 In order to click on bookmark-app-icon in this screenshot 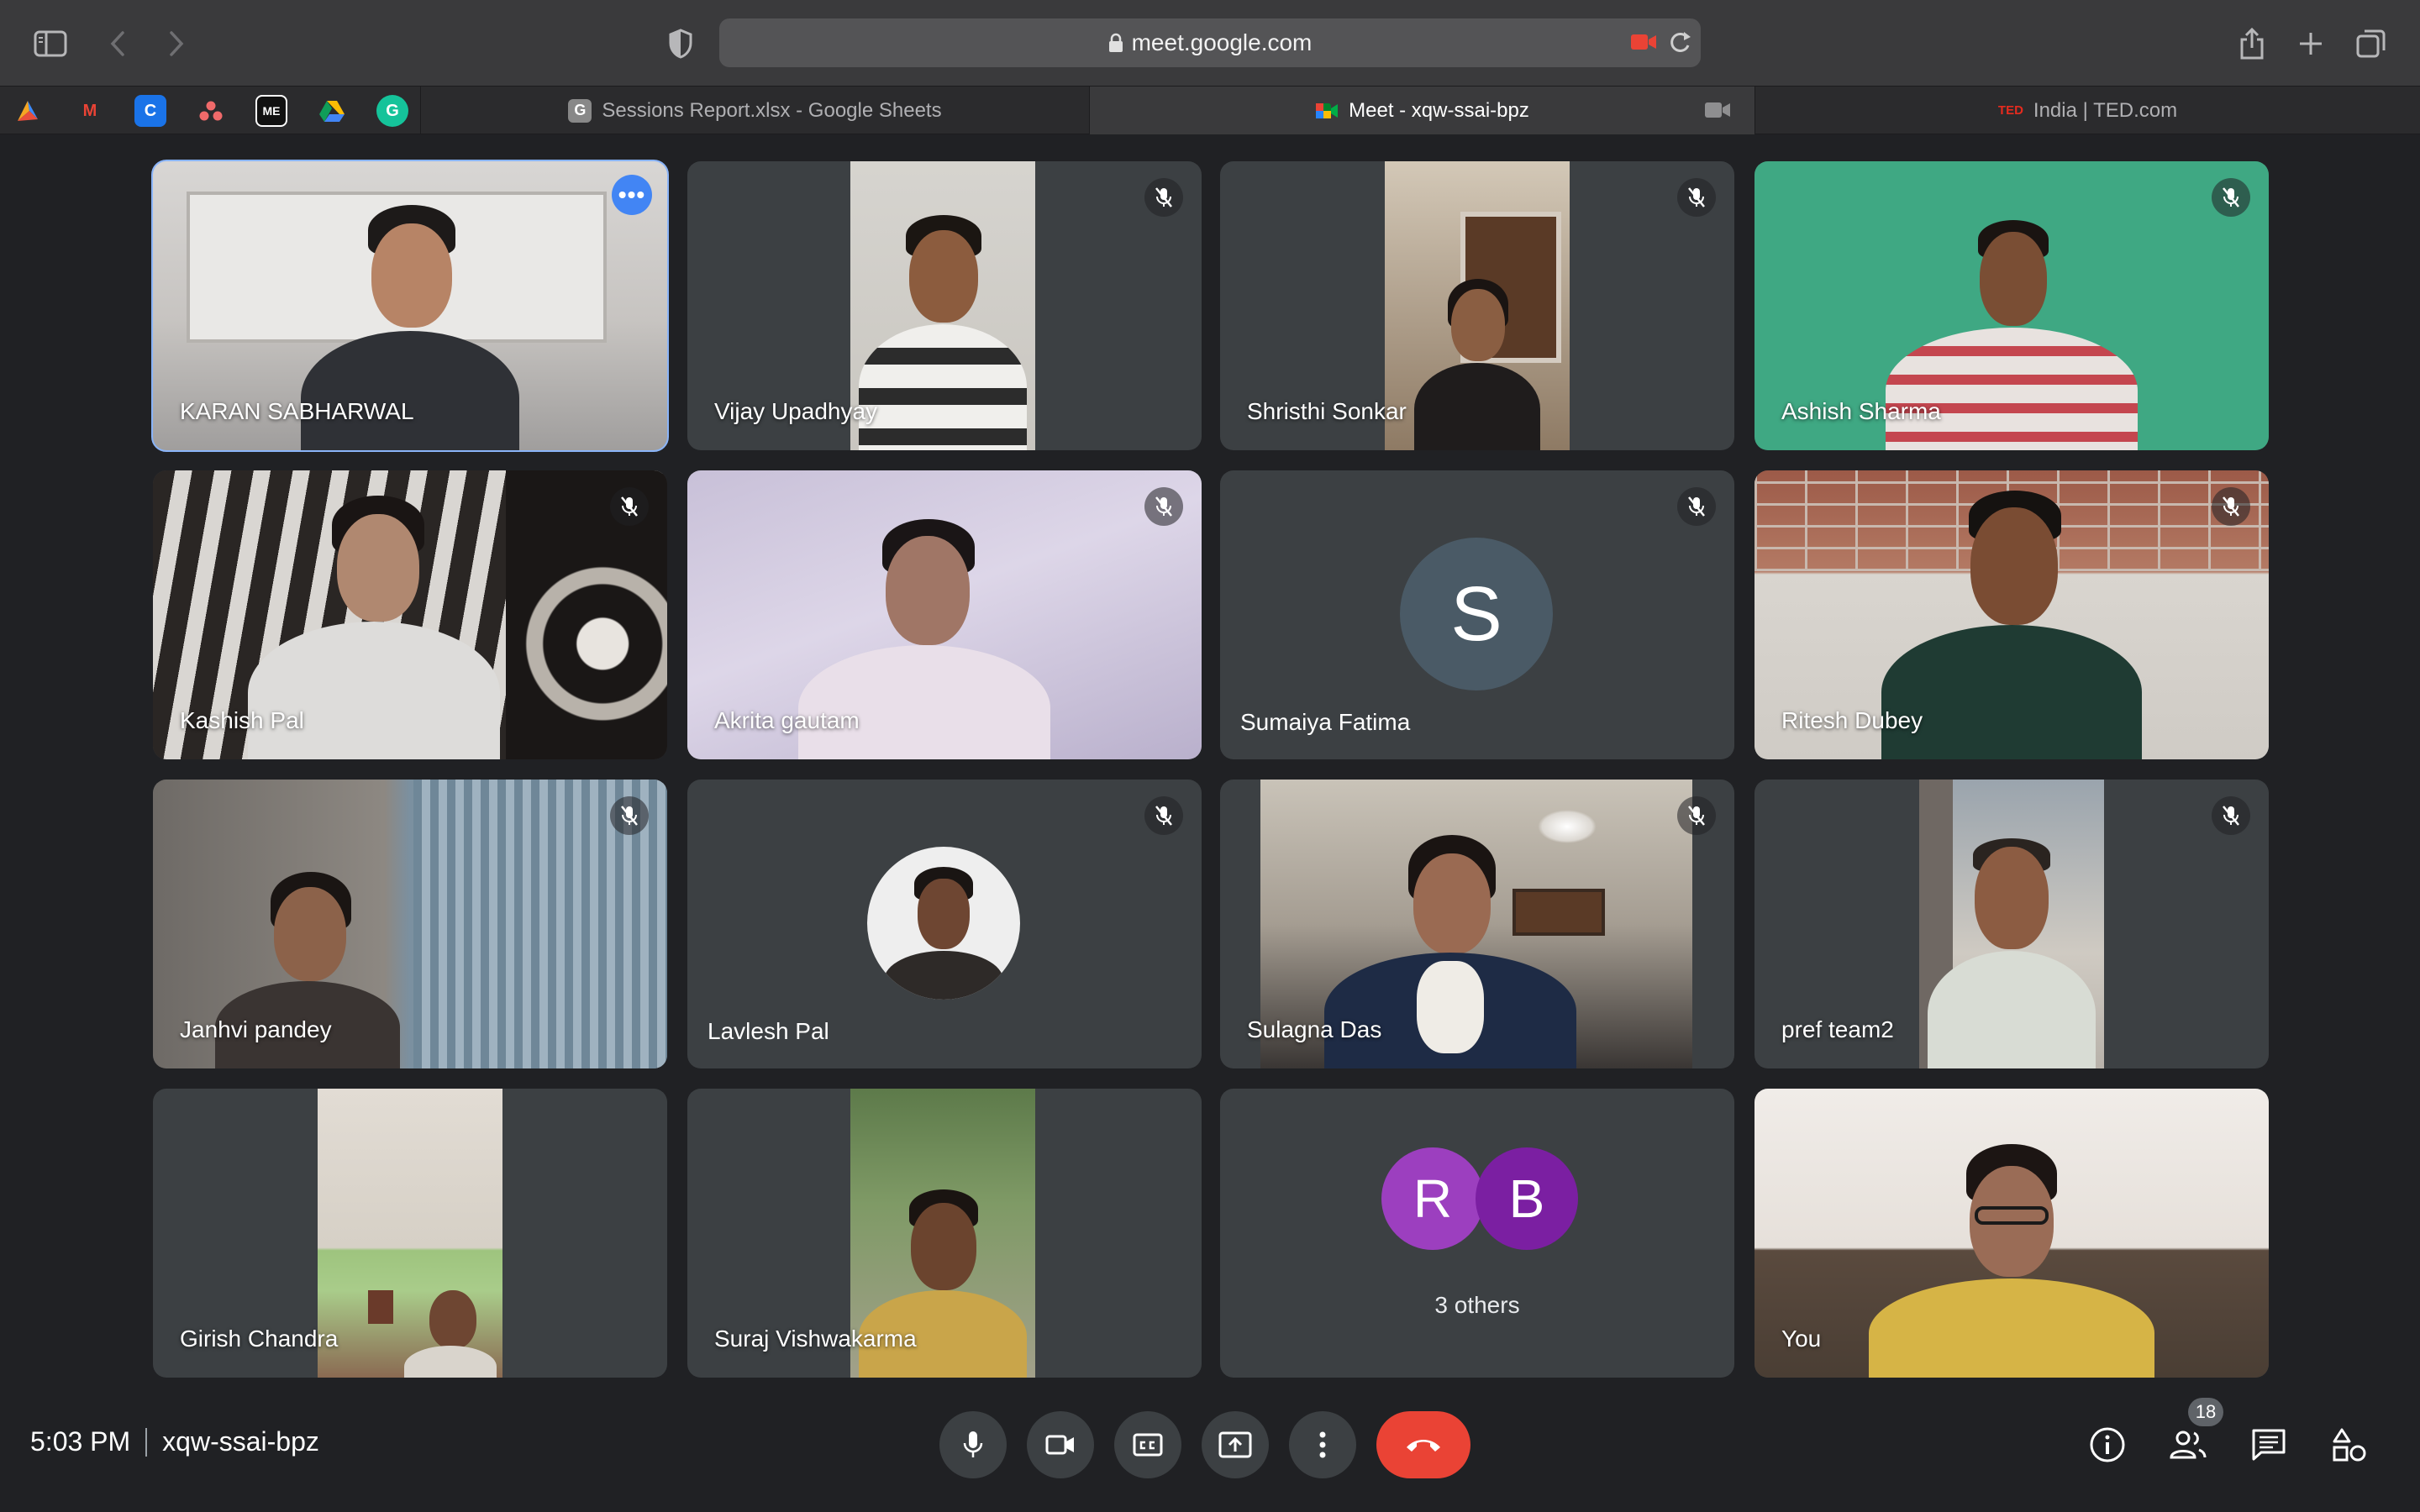, I will do `click(28, 111)`.